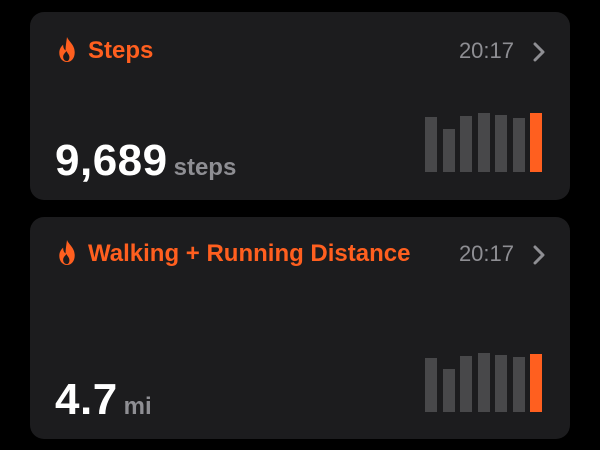  What do you see at coordinates (86, 399) in the screenshot?
I see `distance-value: 4.7` at bounding box center [86, 399].